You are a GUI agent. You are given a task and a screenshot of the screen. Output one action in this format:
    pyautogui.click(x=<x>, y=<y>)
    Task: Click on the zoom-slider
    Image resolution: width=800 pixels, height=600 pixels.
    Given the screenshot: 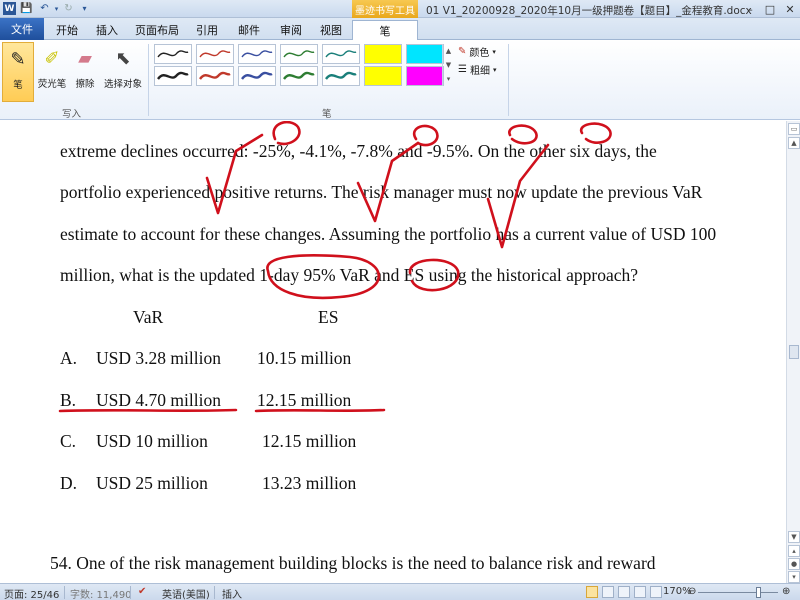 What is the action you would take?
    pyautogui.click(x=738, y=592)
    